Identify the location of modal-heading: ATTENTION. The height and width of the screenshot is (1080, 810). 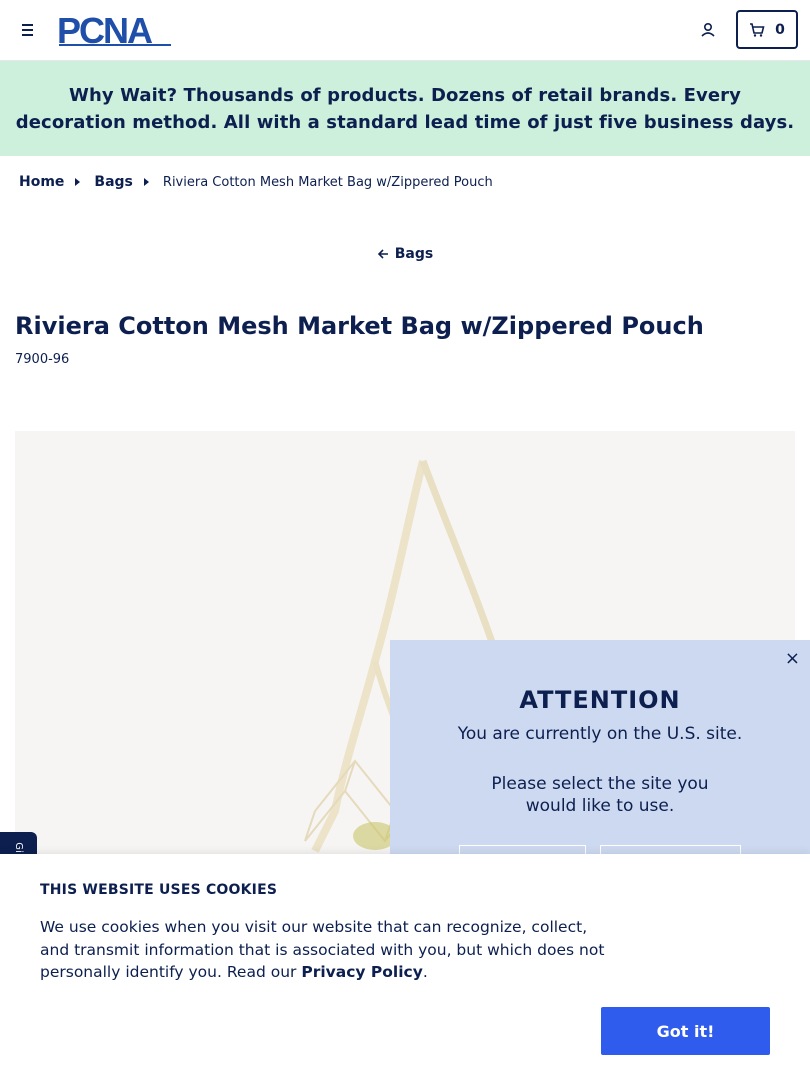
(600, 700).